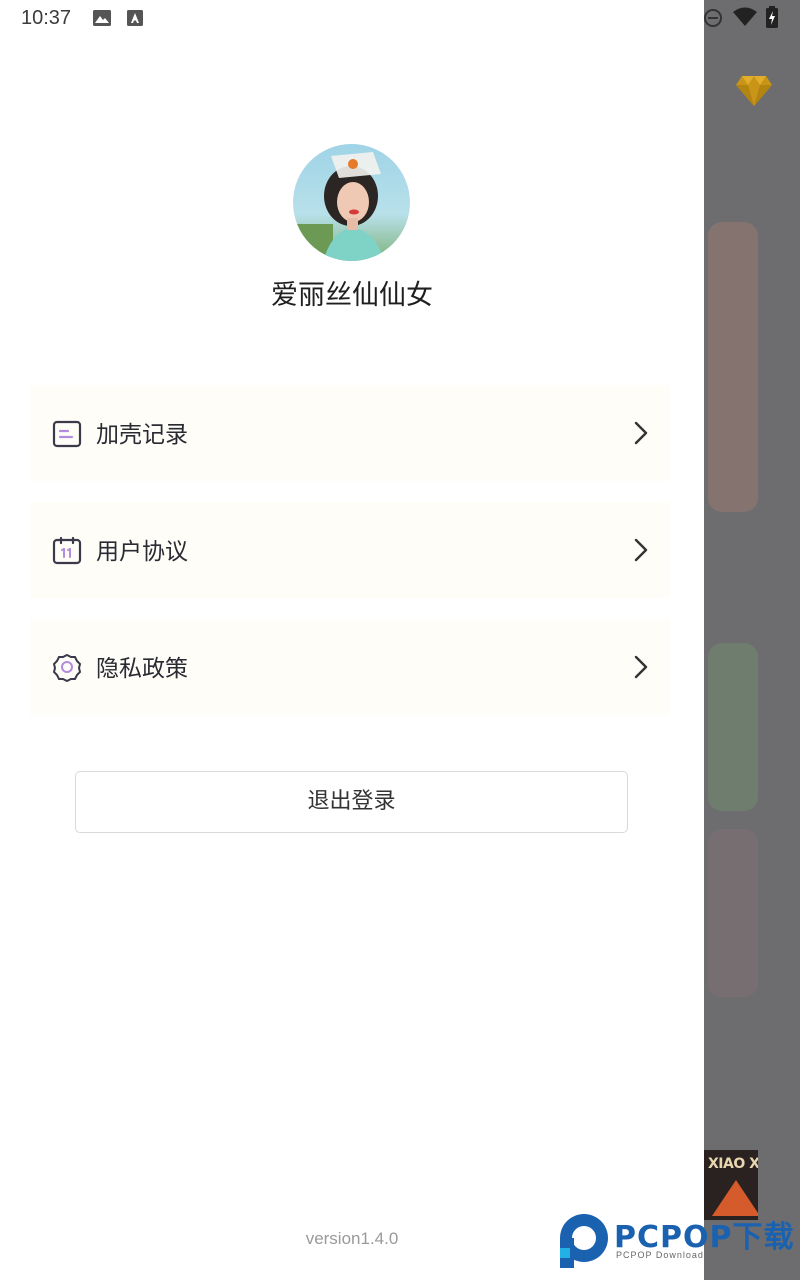 The image size is (800, 1280). I want to click on pcpop-logo-icon, so click(584, 1241).